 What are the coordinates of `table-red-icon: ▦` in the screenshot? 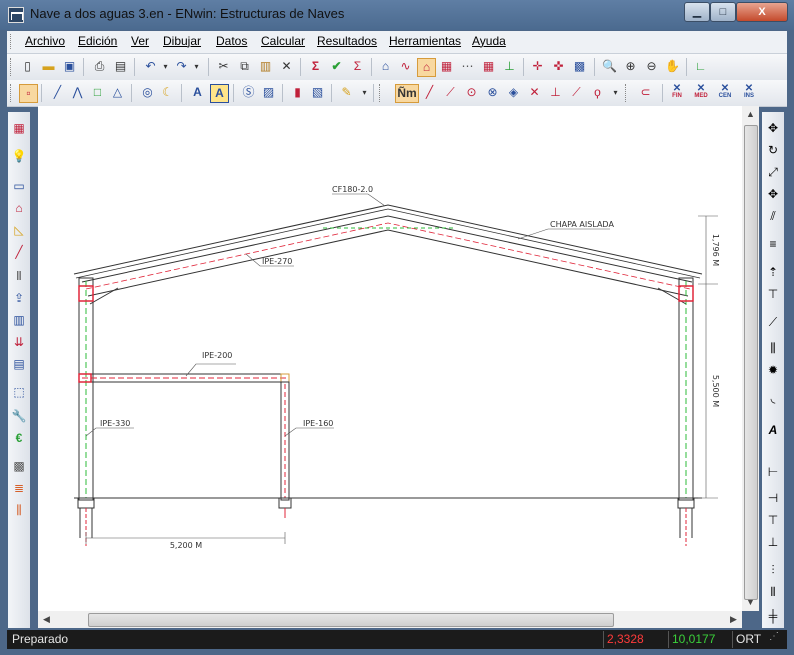 It's located at (488, 66).